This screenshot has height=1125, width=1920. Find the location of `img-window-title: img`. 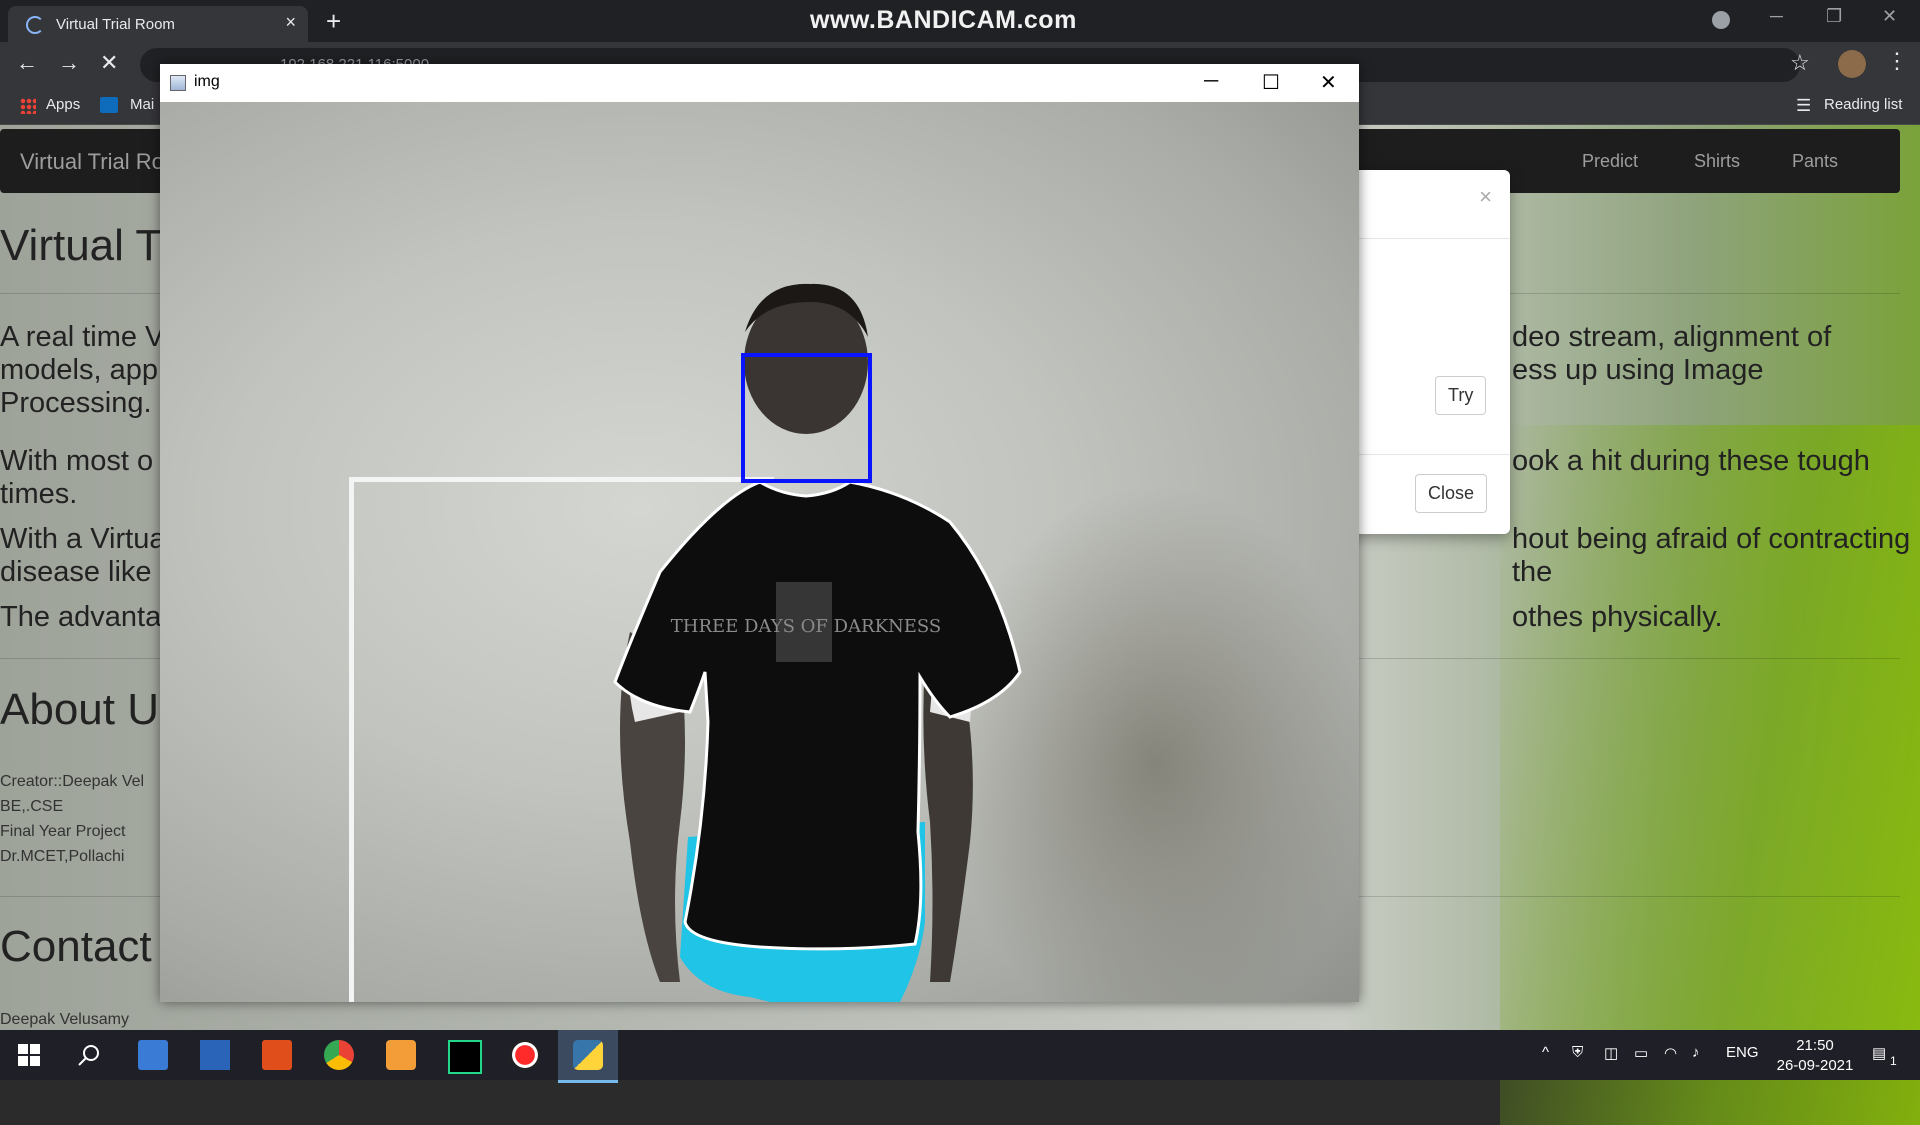

img-window-title: img is located at coordinates (207, 81).